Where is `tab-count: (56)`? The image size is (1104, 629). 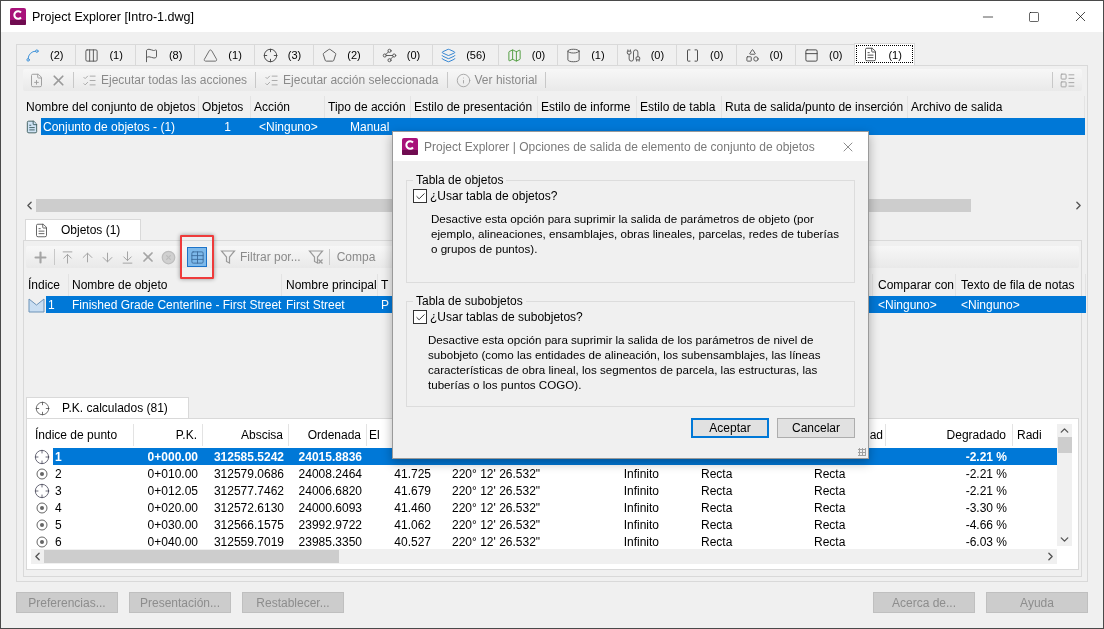 tab-count: (56) is located at coordinates (476, 55).